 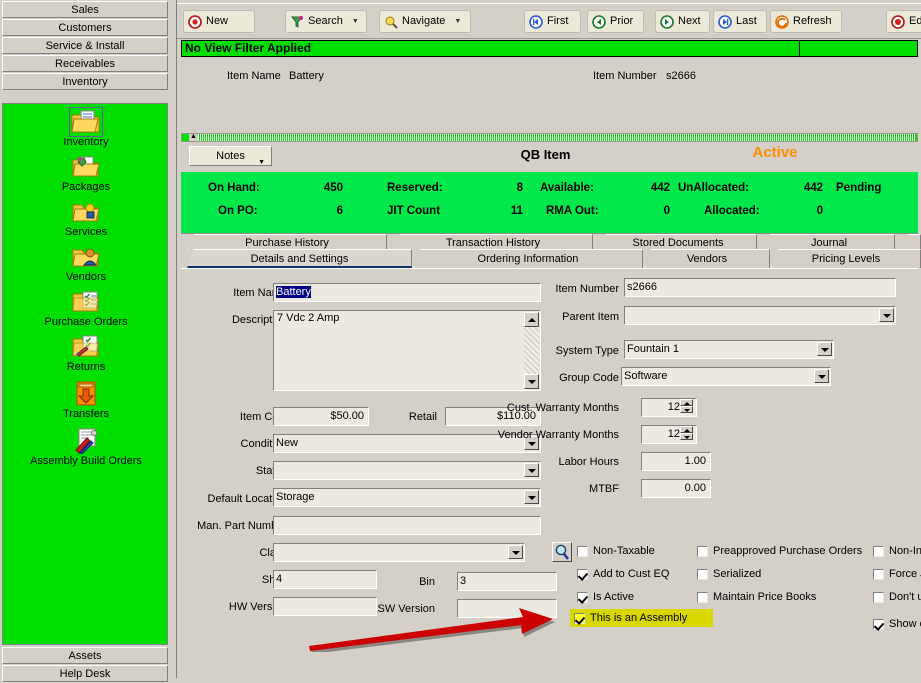 I want to click on sidebar-item-label: Returns, so click(x=86, y=367).